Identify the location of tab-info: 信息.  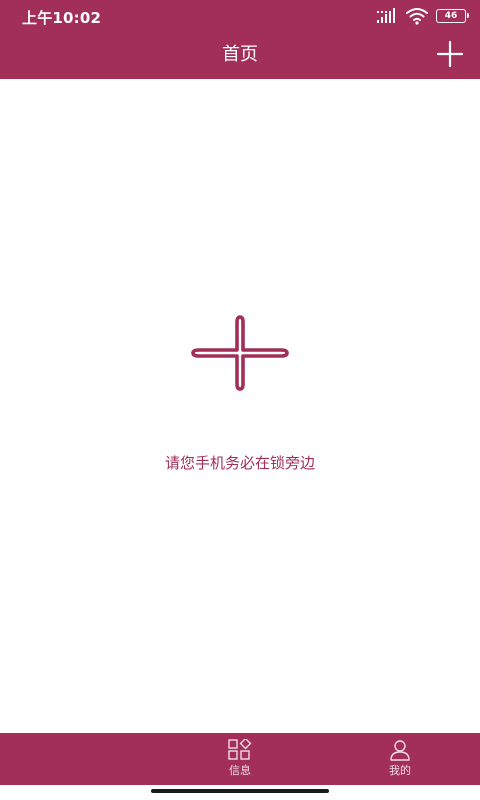
(240, 761).